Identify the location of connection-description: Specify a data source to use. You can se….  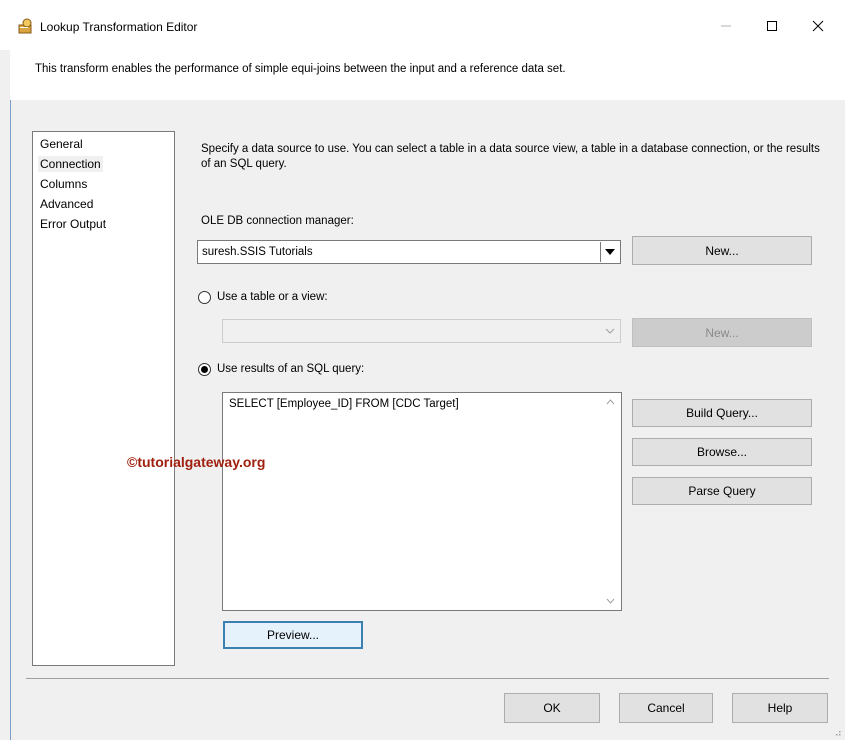
(510, 156).